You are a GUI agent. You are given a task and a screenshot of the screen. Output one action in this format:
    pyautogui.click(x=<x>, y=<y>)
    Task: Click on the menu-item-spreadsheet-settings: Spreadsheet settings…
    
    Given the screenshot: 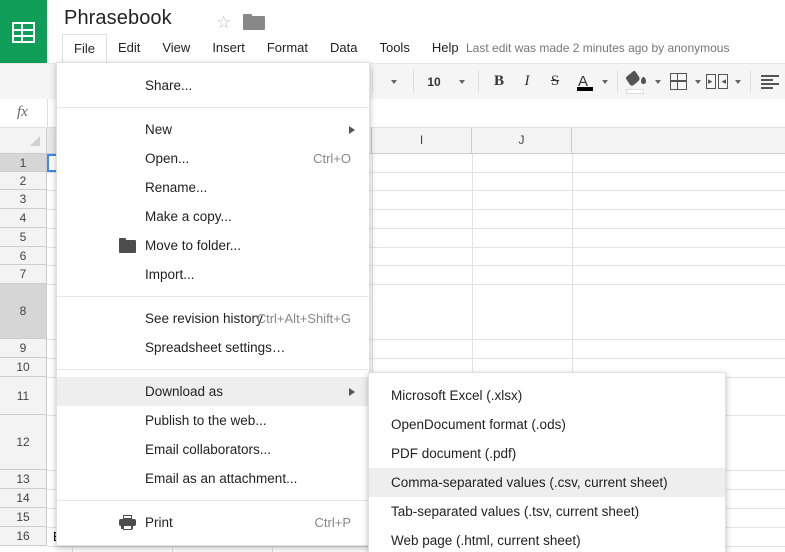 What is the action you would take?
    pyautogui.click(x=213, y=347)
    